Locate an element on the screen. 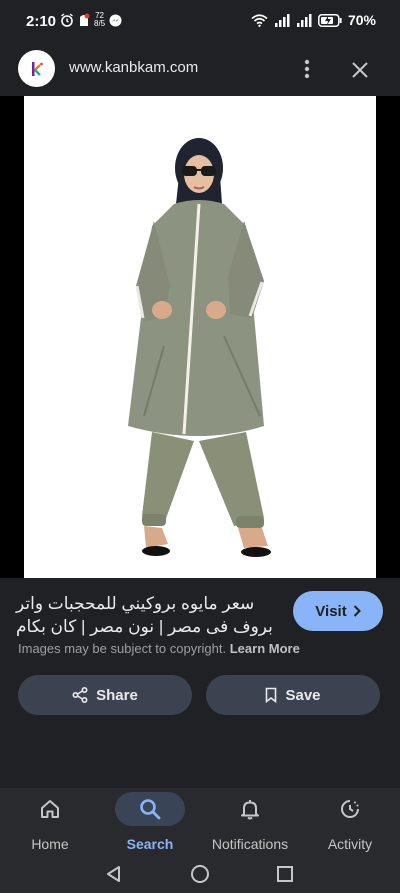  back-triangle-icon is located at coordinates (113, 874).